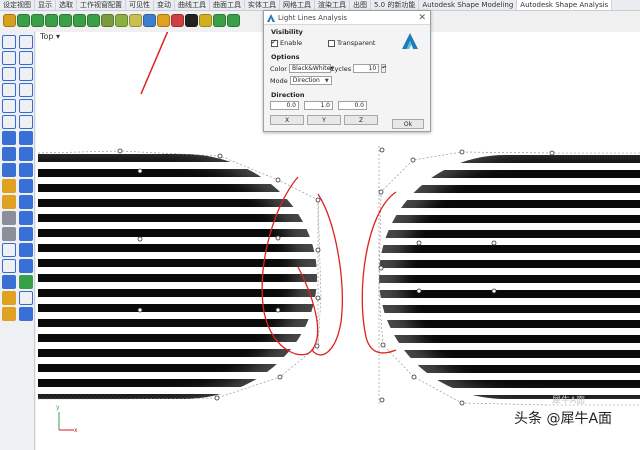 Image resolution: width=640 pixels, height=450 pixels. What do you see at coordinates (26, 138) in the screenshot?
I see `sphere-icon` at bounding box center [26, 138].